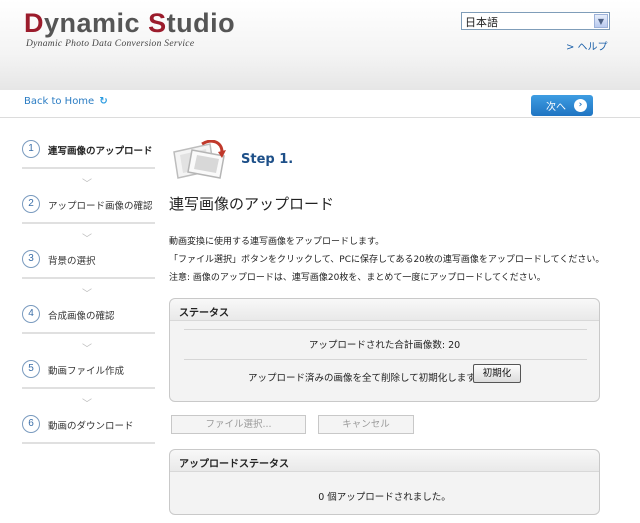  Describe the element at coordinates (267, 159) in the screenshot. I see `step-title: Step 1.` at that location.